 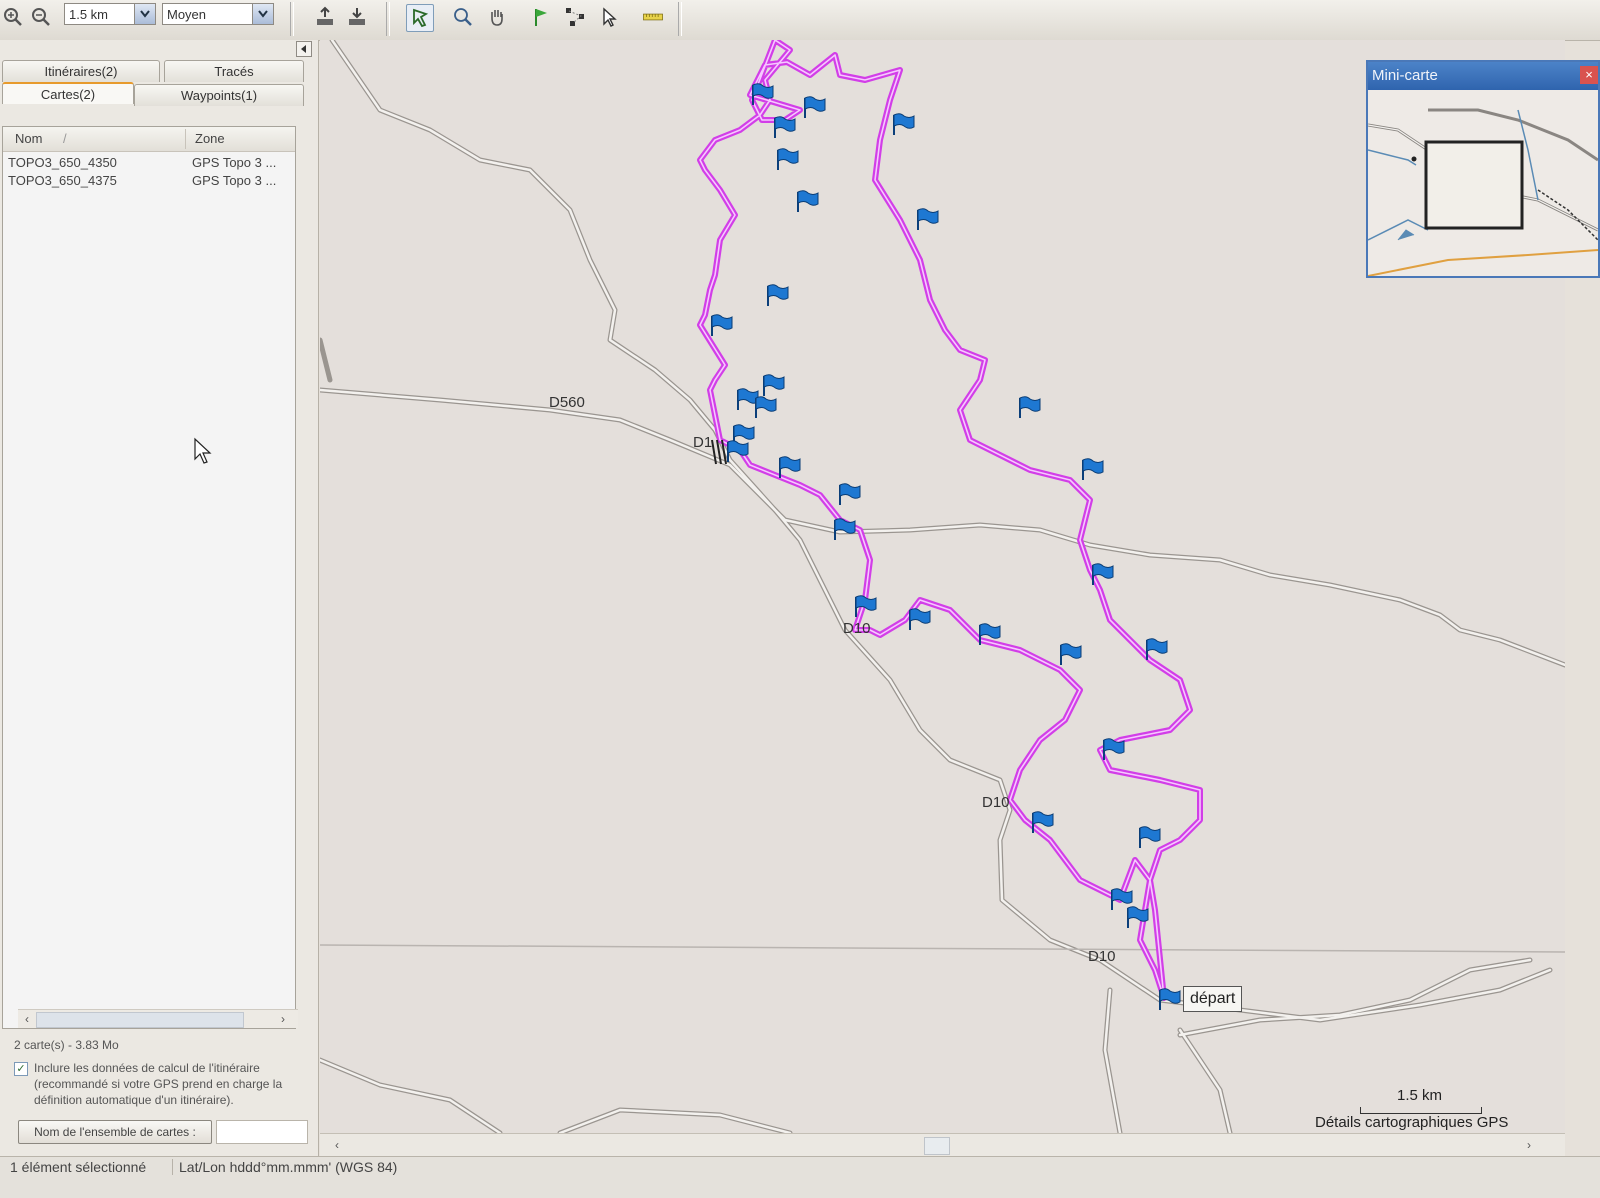 I want to click on route-data-checkbox: ✓, so click(x=21, y=1069).